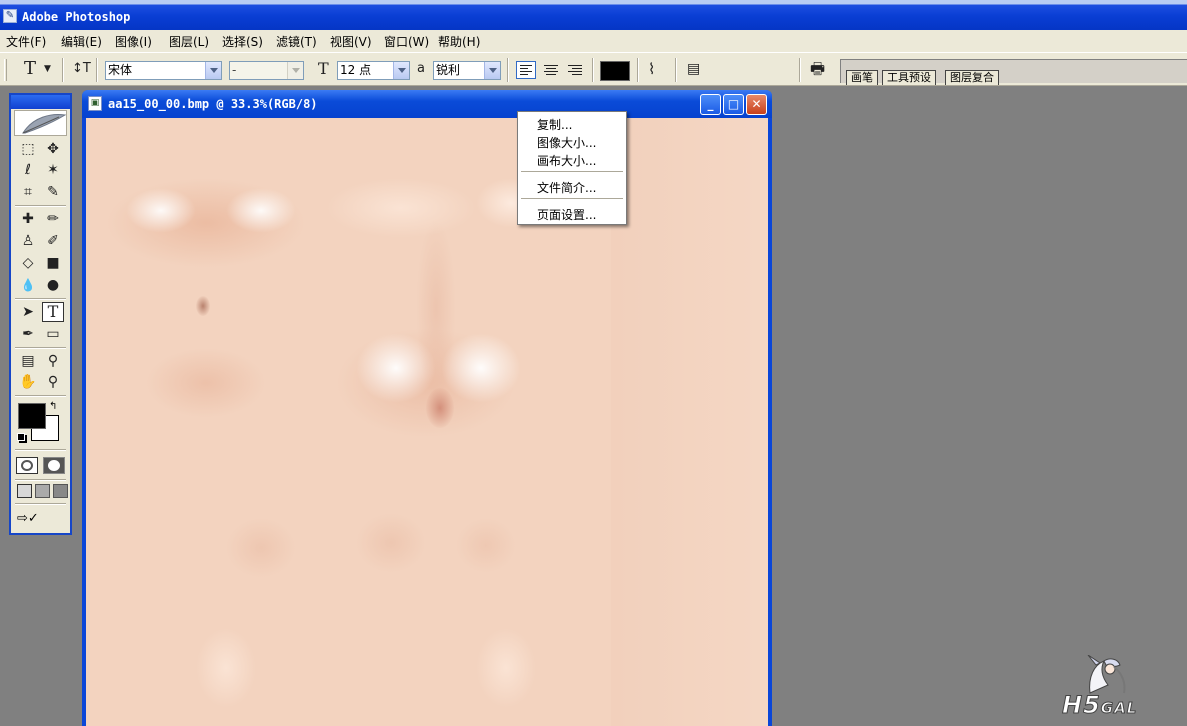 This screenshot has height=726, width=1187. Describe the element at coordinates (266, 70) in the screenshot. I see `font-style-select: -` at that location.